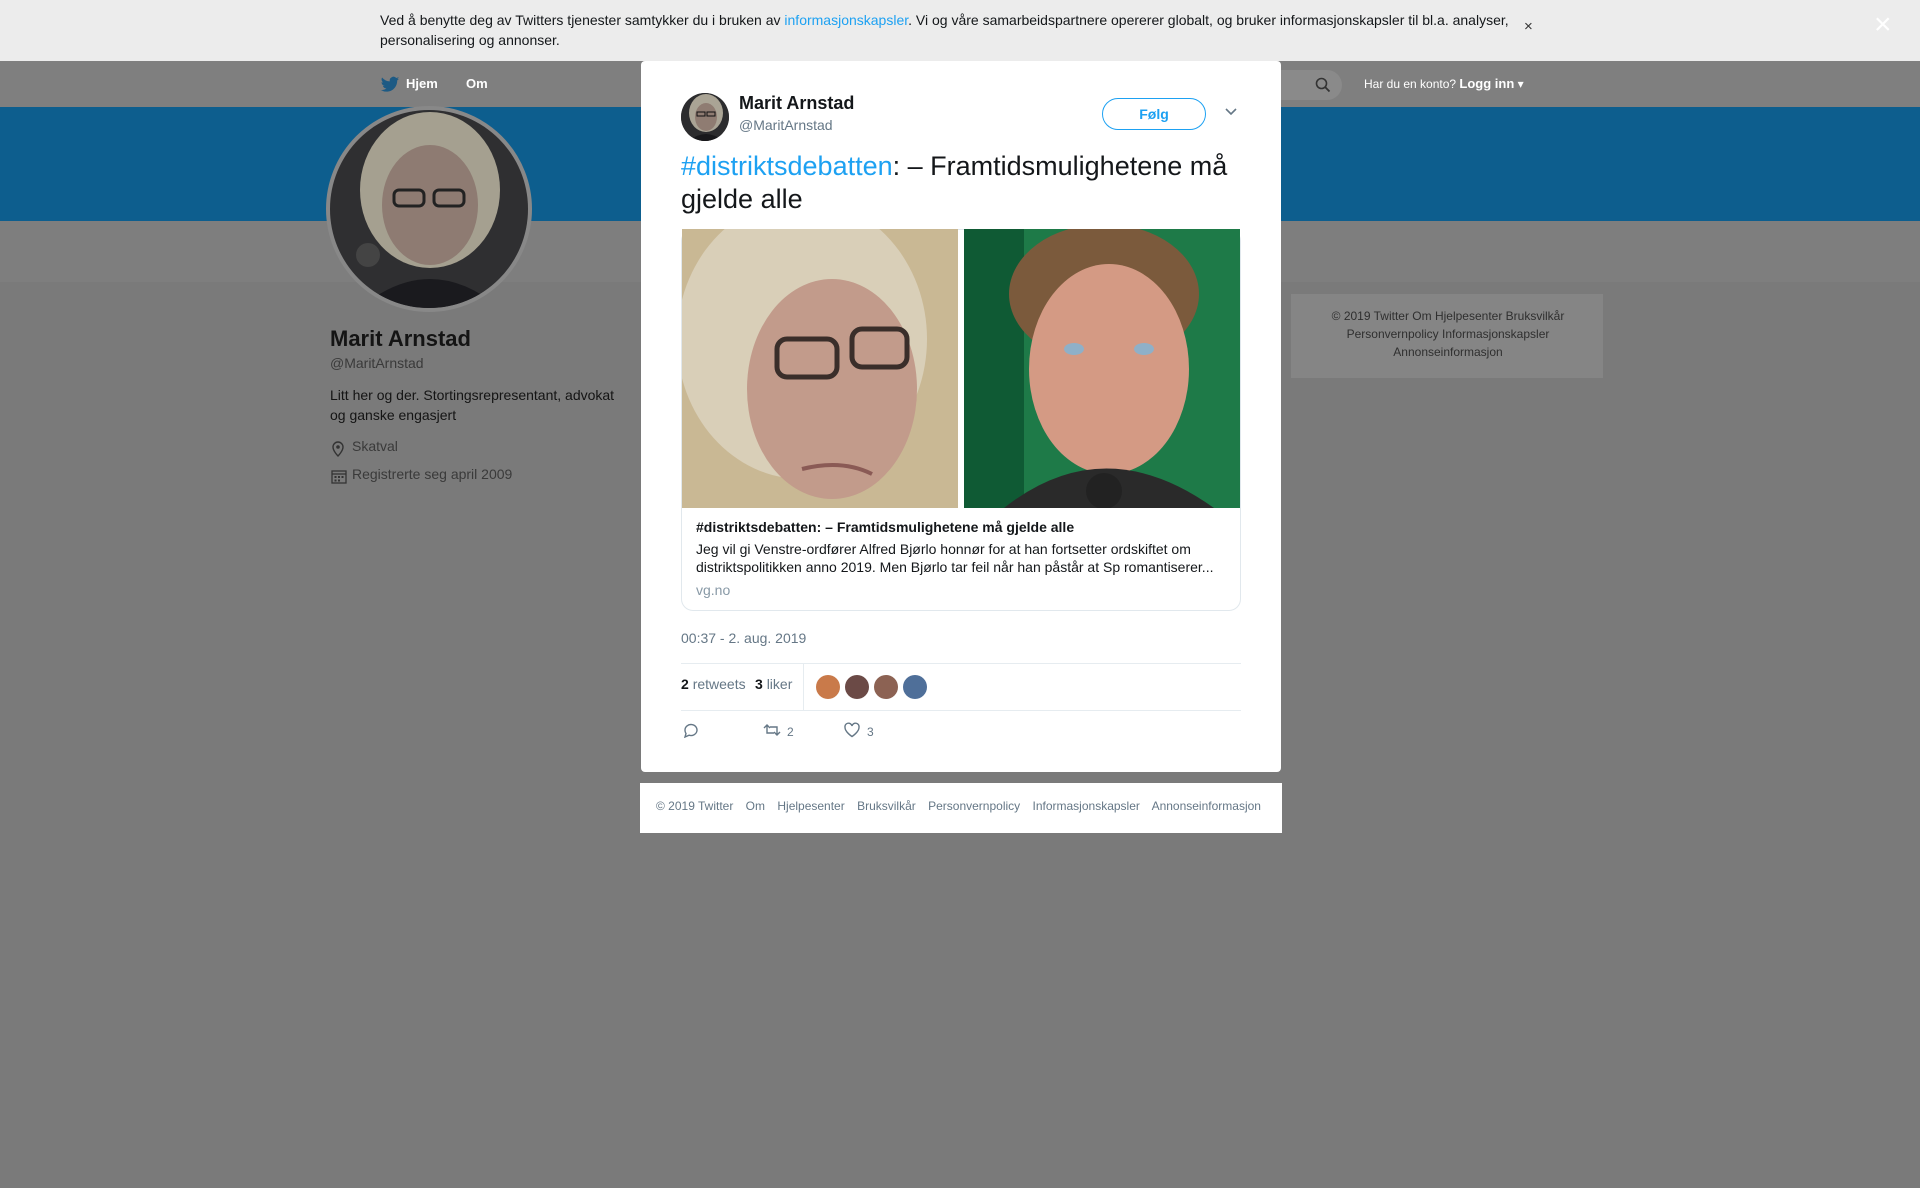 The height and width of the screenshot is (1188, 1920). I want to click on nav-home-link: Hjem, so click(422, 83).